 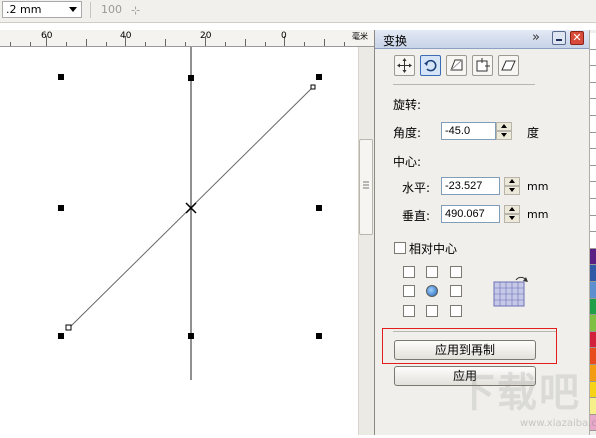 What do you see at coordinates (206, 36) in the screenshot?
I see `ruler-label: 20` at bounding box center [206, 36].